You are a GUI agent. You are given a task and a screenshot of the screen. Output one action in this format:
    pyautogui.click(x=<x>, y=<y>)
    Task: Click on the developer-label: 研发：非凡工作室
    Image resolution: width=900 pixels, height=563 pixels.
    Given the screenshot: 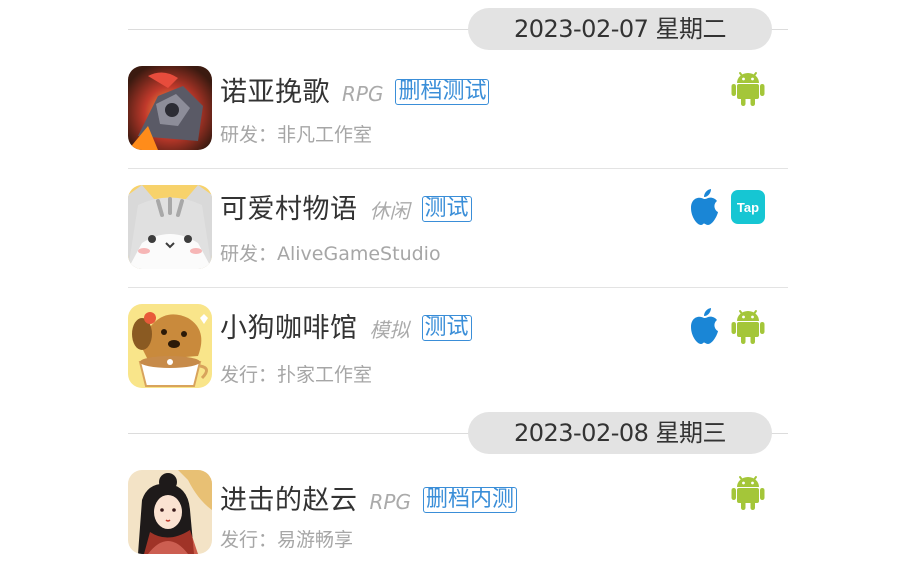 What is the action you would take?
    pyautogui.click(x=296, y=135)
    